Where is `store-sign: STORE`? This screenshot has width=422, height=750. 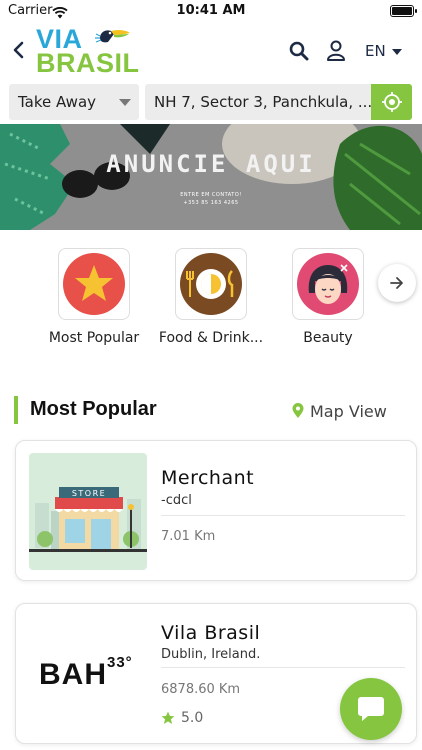
store-sign: STORE is located at coordinates (89, 493).